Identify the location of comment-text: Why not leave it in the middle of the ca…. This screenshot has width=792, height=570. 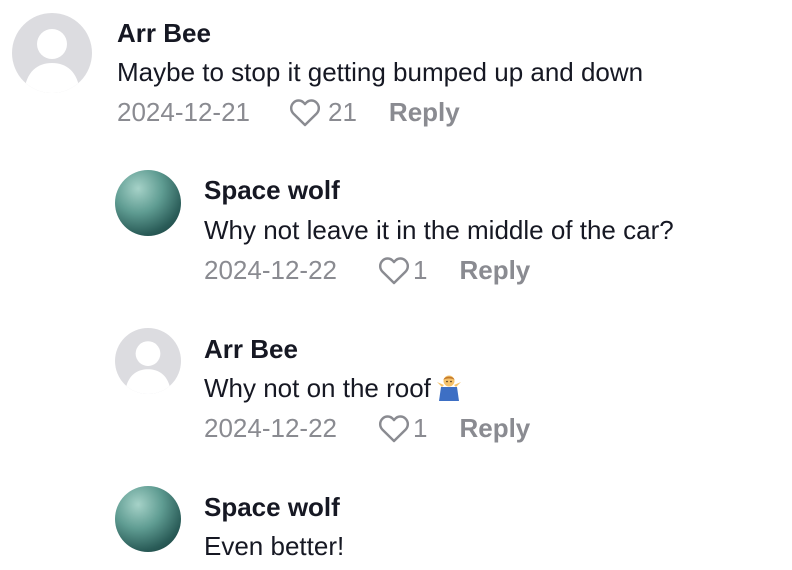
(439, 230).